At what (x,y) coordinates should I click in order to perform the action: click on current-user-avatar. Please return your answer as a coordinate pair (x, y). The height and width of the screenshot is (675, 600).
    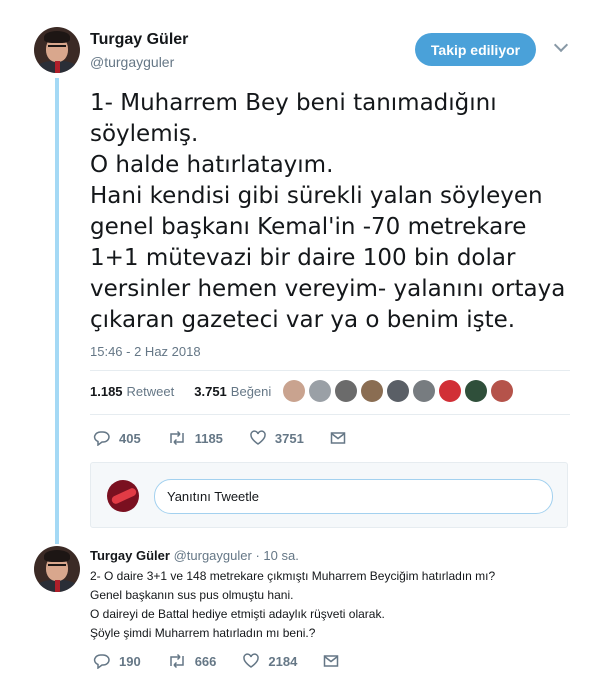
    Looking at the image, I should click on (123, 496).